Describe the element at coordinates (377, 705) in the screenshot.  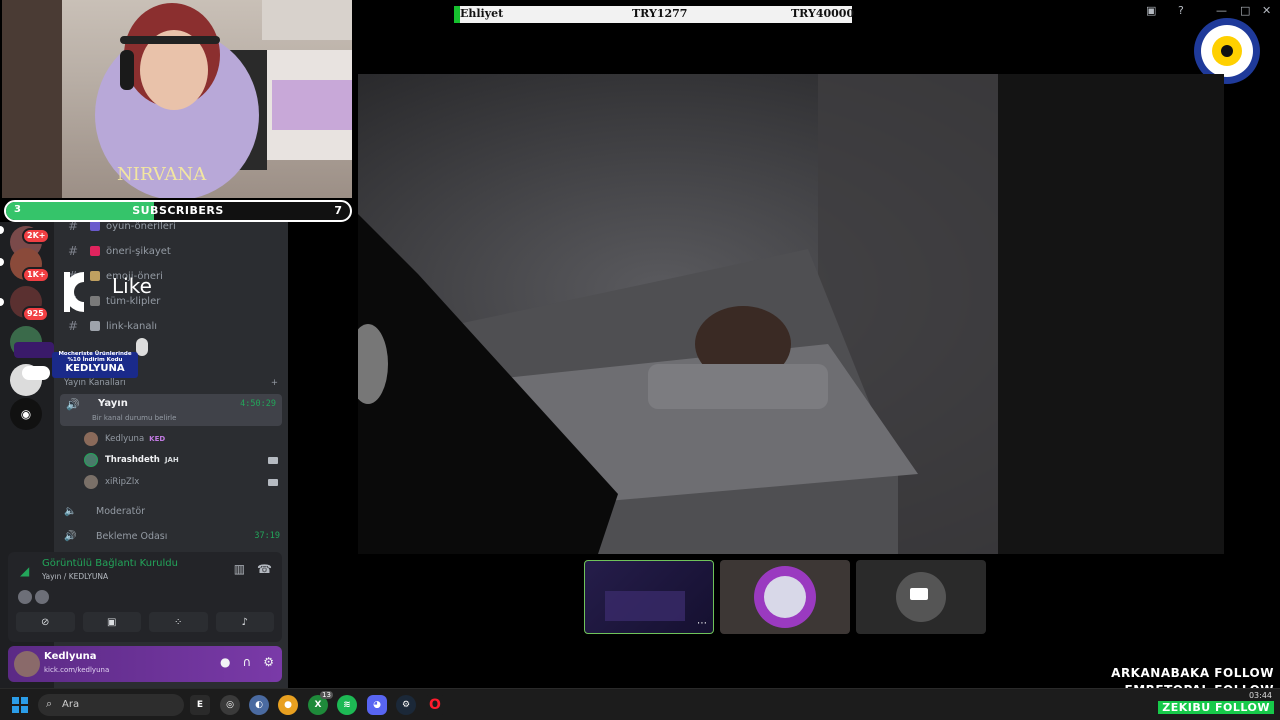
I see `discord-icon: ◕` at that location.